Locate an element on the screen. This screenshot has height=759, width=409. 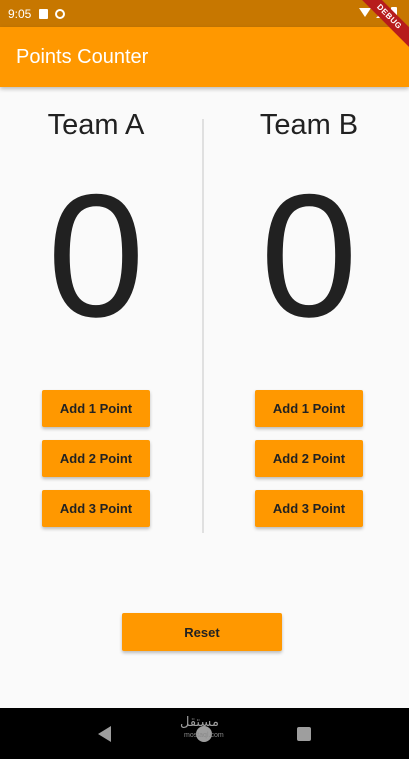
watermark: مستقل is located at coordinates (199, 722).